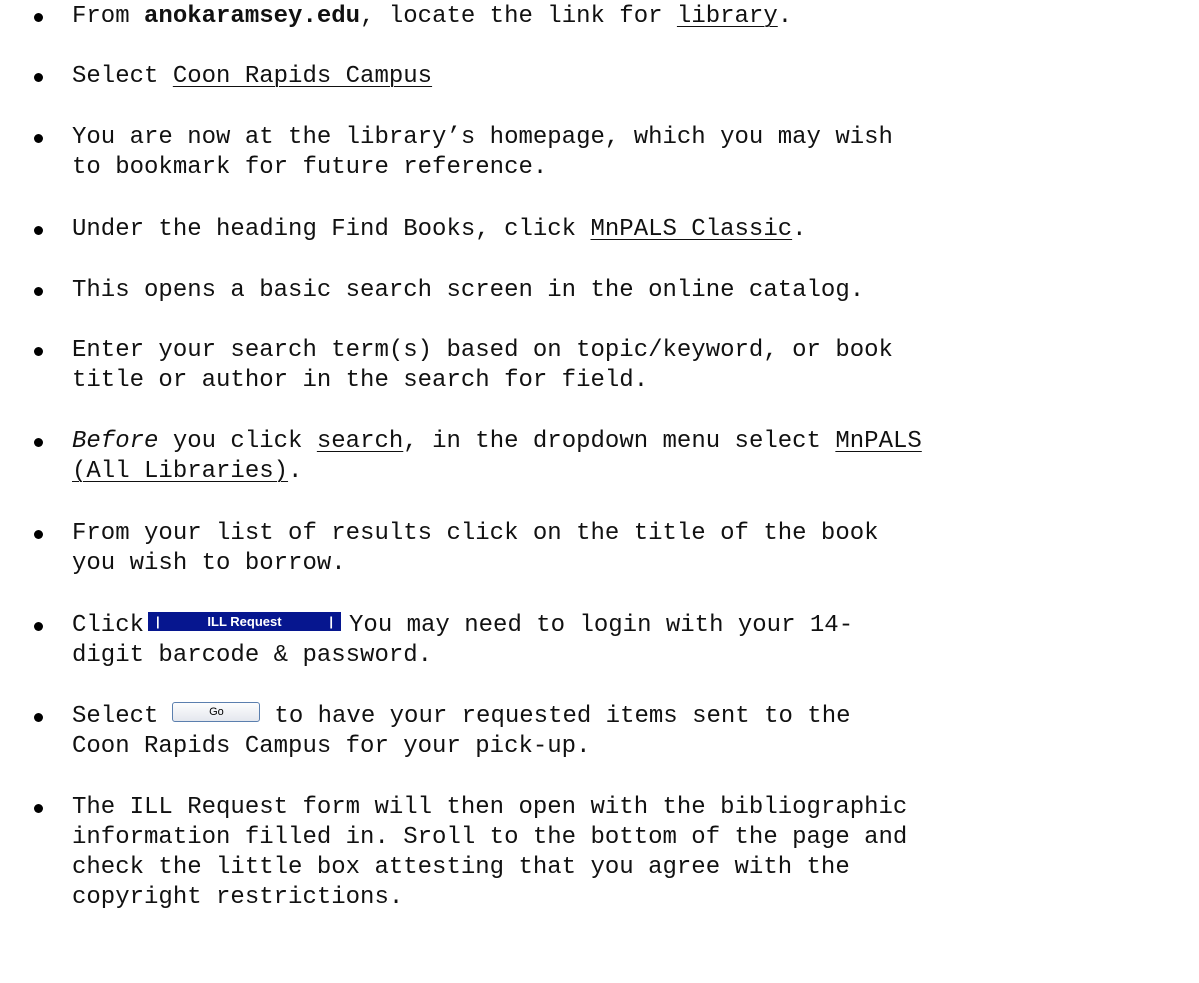  What do you see at coordinates (691, 229) in the screenshot?
I see `mnpals-classic-link: MnPALS Classic` at bounding box center [691, 229].